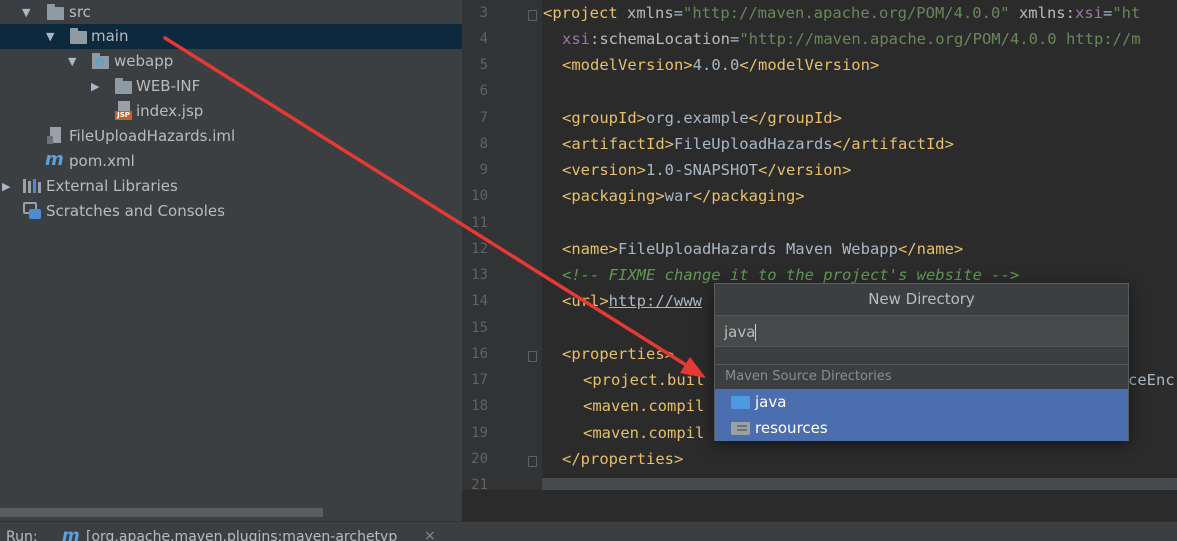 The width and height of the screenshot is (1177, 541). What do you see at coordinates (102, 161) in the screenshot?
I see `tree-item-label: pom.xml` at bounding box center [102, 161].